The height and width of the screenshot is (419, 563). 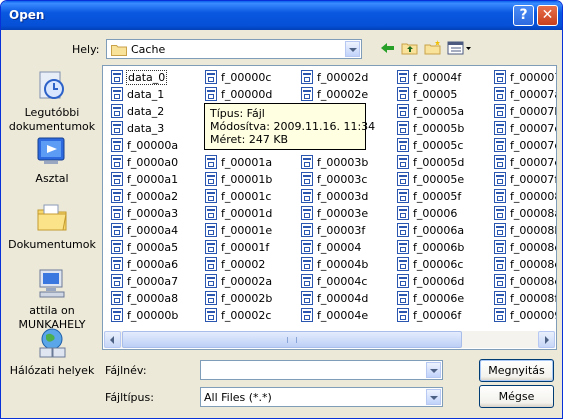 I want to click on file-name: f_0000a7, so click(x=153, y=281).